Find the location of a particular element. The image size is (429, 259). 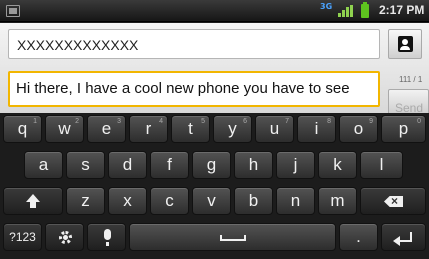

voice-input-key is located at coordinates (106, 237).